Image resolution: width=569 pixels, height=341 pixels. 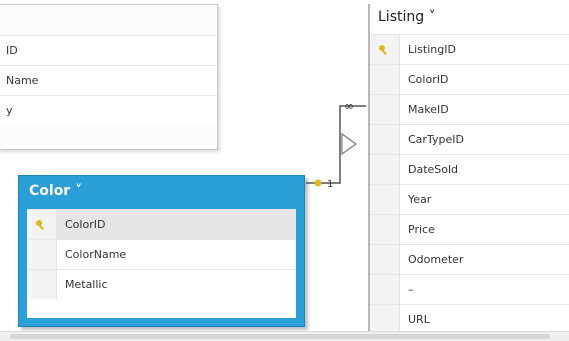 What do you see at coordinates (469, 199) in the screenshot?
I see `field-row: Year` at bounding box center [469, 199].